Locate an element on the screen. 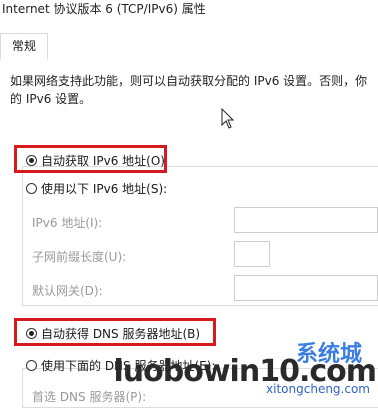  radio-auto-dns: 自动获得 DNS 服务器地址(B) is located at coordinates (113, 333).